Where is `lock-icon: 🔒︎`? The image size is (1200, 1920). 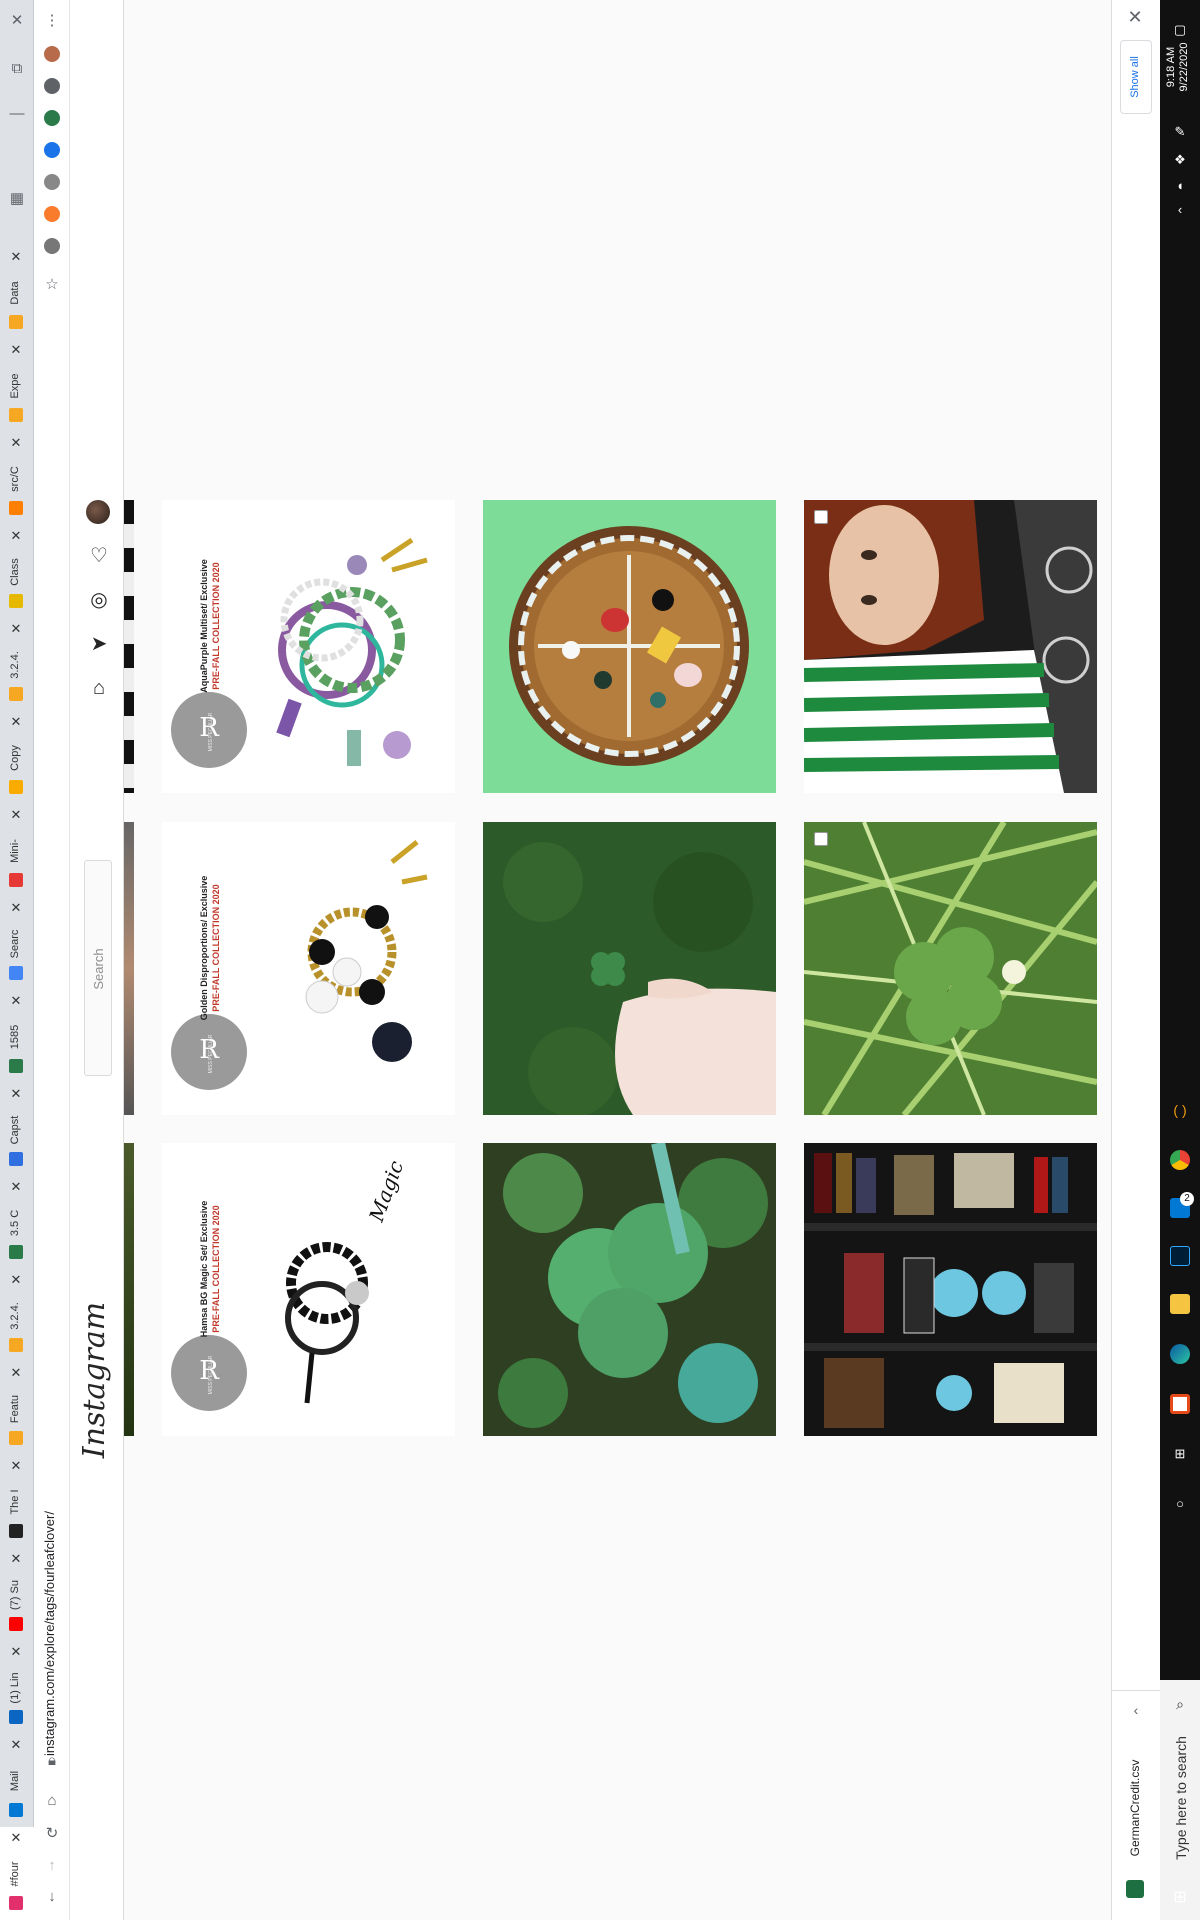 lock-icon: 🔒︎ is located at coordinates (52, 1761).